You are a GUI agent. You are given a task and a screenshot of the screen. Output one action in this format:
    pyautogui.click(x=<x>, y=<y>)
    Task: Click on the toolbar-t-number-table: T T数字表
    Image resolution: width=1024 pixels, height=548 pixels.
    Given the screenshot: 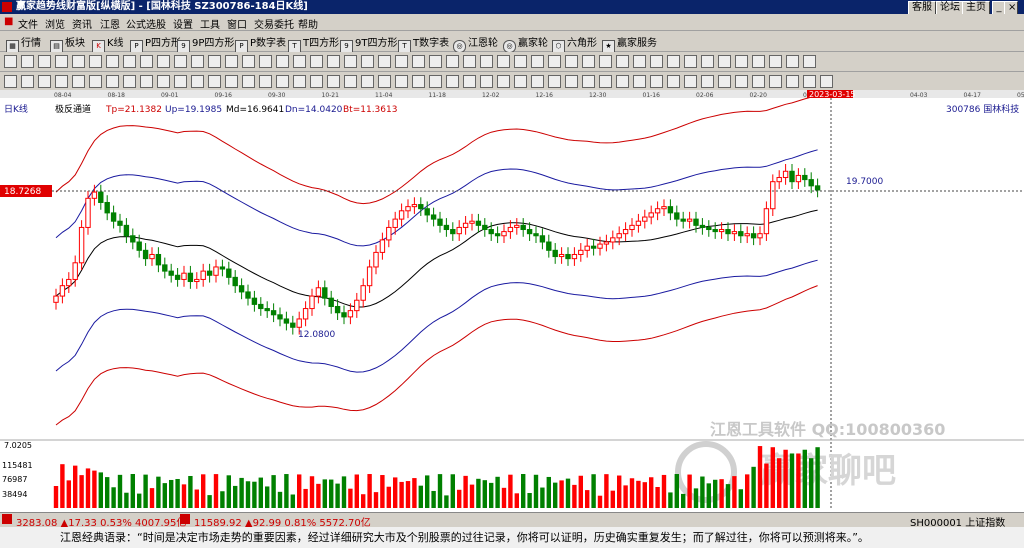 What is the action you would take?
    pyautogui.click(x=423, y=43)
    